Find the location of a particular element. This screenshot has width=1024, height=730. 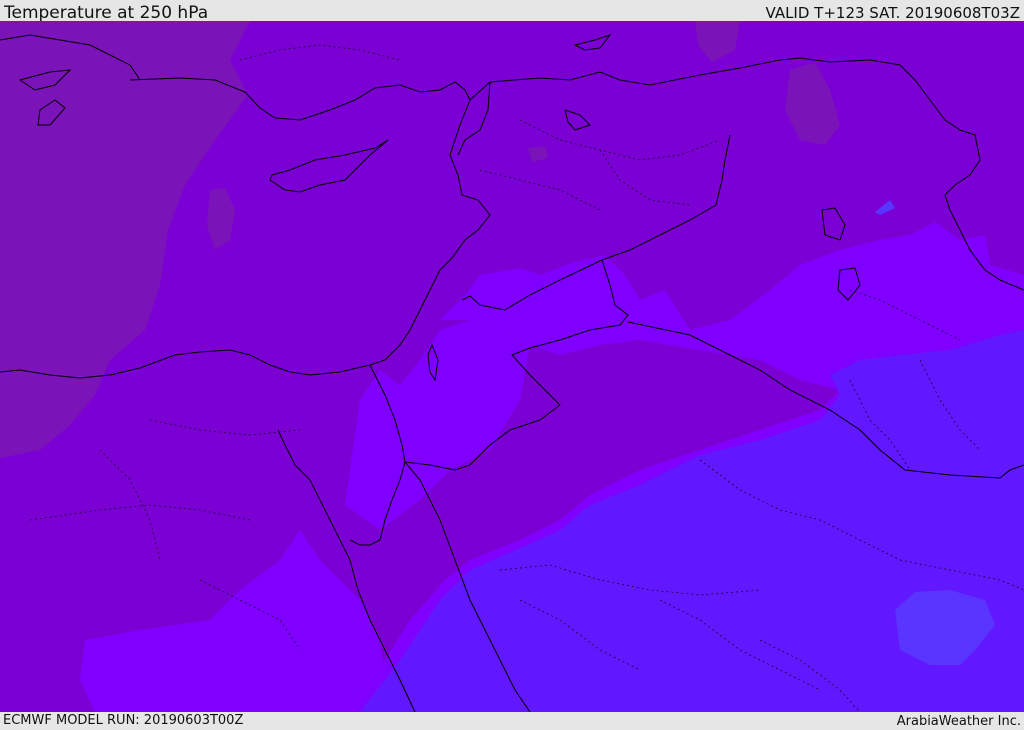

model-run: ECMWF MODEL RUN: 20190603T00Z is located at coordinates (123, 720).